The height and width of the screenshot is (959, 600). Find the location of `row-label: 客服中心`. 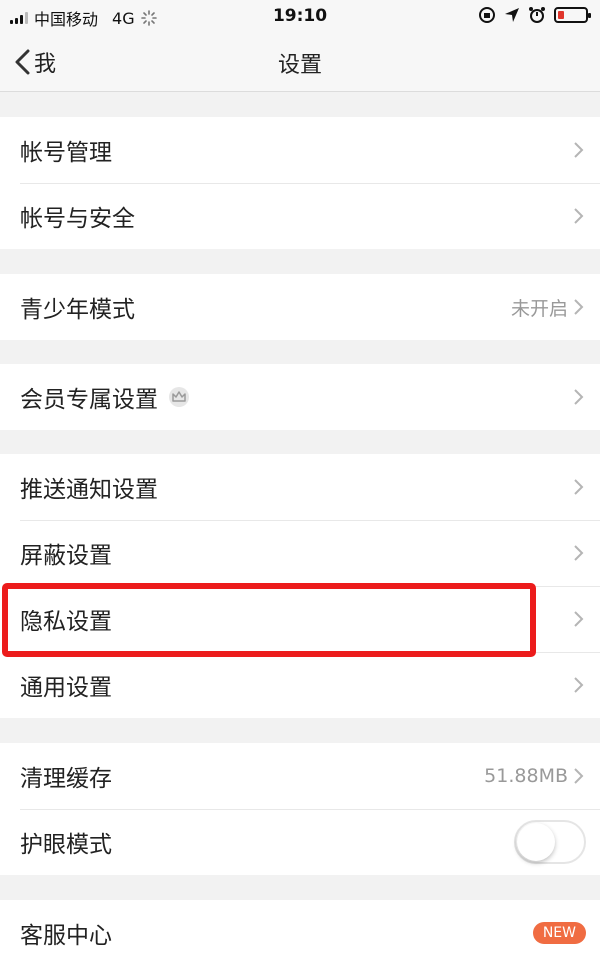

row-label: 客服中心 is located at coordinates (66, 936).